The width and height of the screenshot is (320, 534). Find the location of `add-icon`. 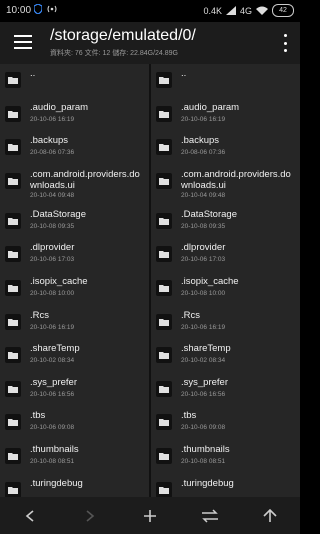

add-icon is located at coordinates (150, 516).